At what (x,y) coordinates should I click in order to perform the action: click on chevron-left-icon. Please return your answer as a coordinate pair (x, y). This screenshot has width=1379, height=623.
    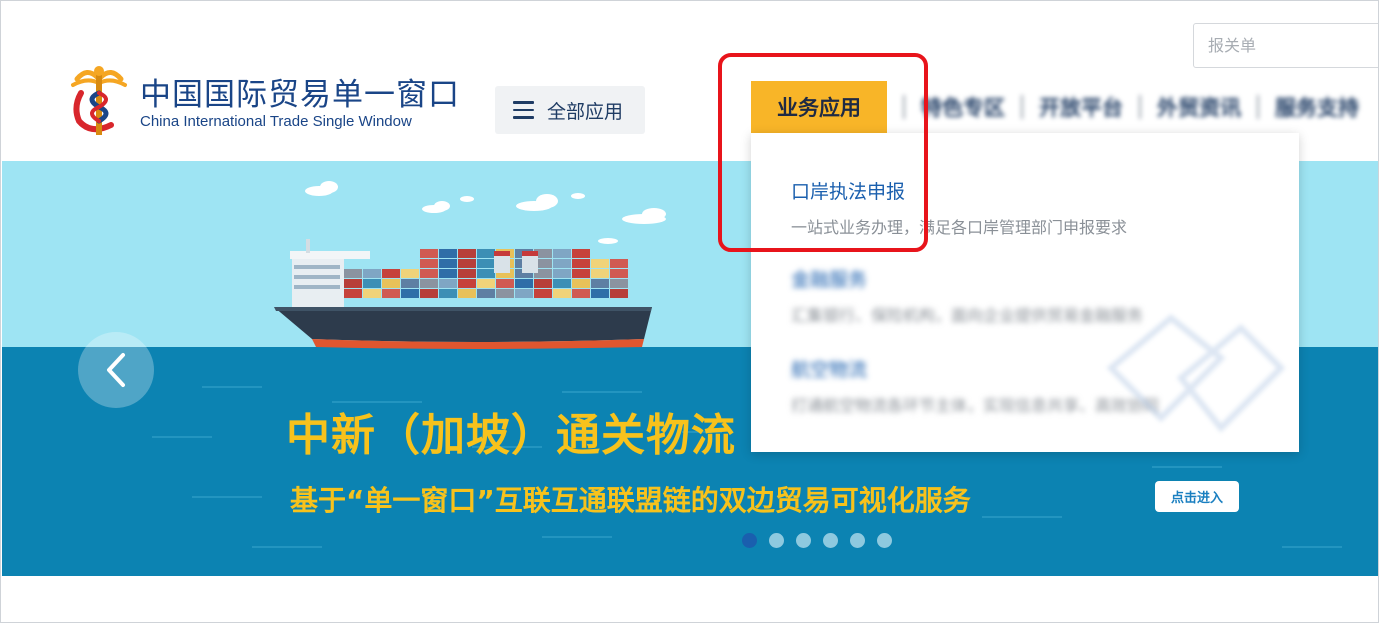
    Looking at the image, I should click on (116, 370).